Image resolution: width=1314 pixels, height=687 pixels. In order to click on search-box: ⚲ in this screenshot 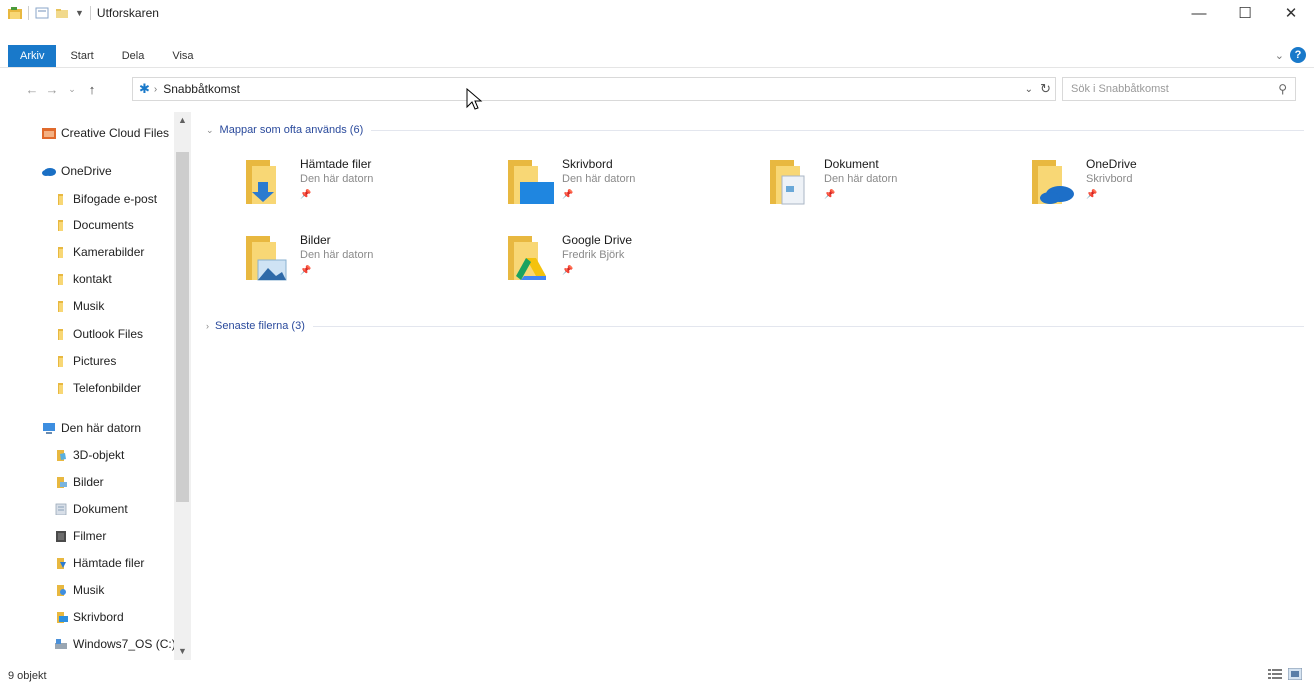, I will do `click(1179, 89)`.